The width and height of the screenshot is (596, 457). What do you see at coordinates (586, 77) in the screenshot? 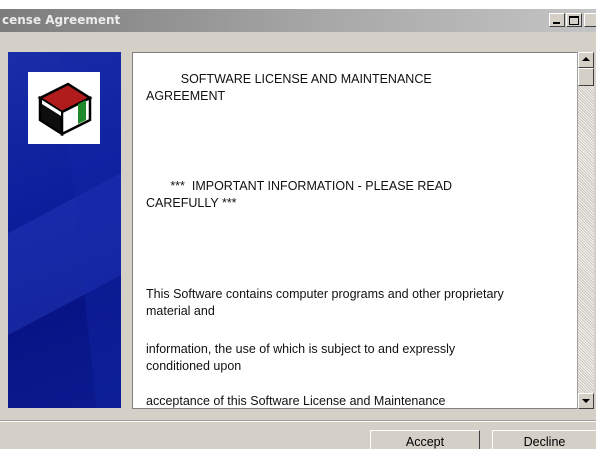
I see `scroll-thumb` at bounding box center [586, 77].